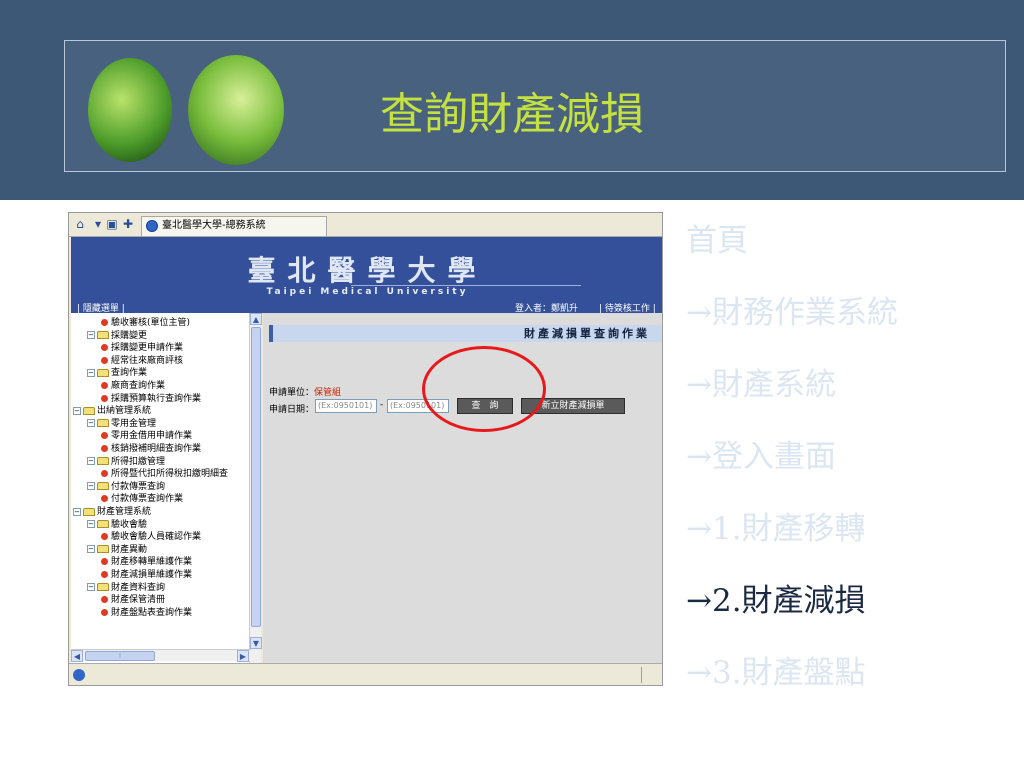 The height and width of the screenshot is (768, 1024). What do you see at coordinates (126, 588) in the screenshot?
I see `tree-folder: − 財產資料查詢` at bounding box center [126, 588].